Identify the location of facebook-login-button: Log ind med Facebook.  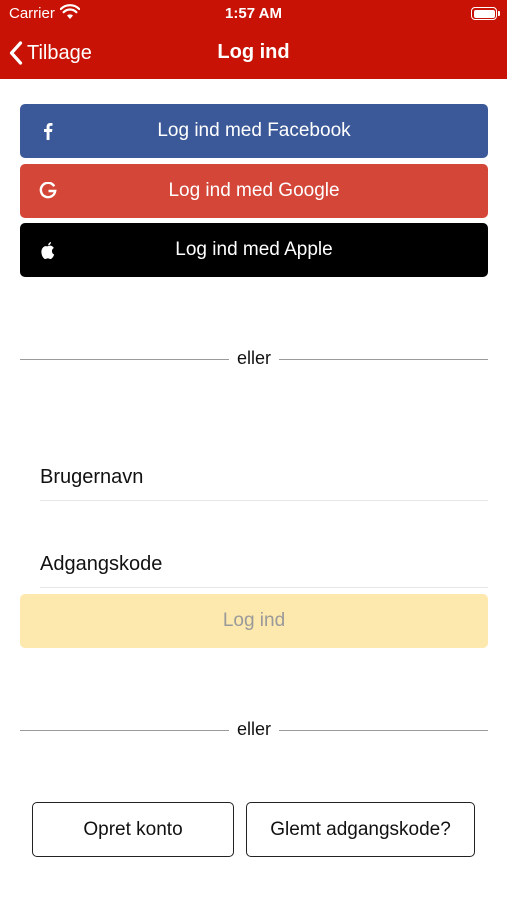
(254, 131).